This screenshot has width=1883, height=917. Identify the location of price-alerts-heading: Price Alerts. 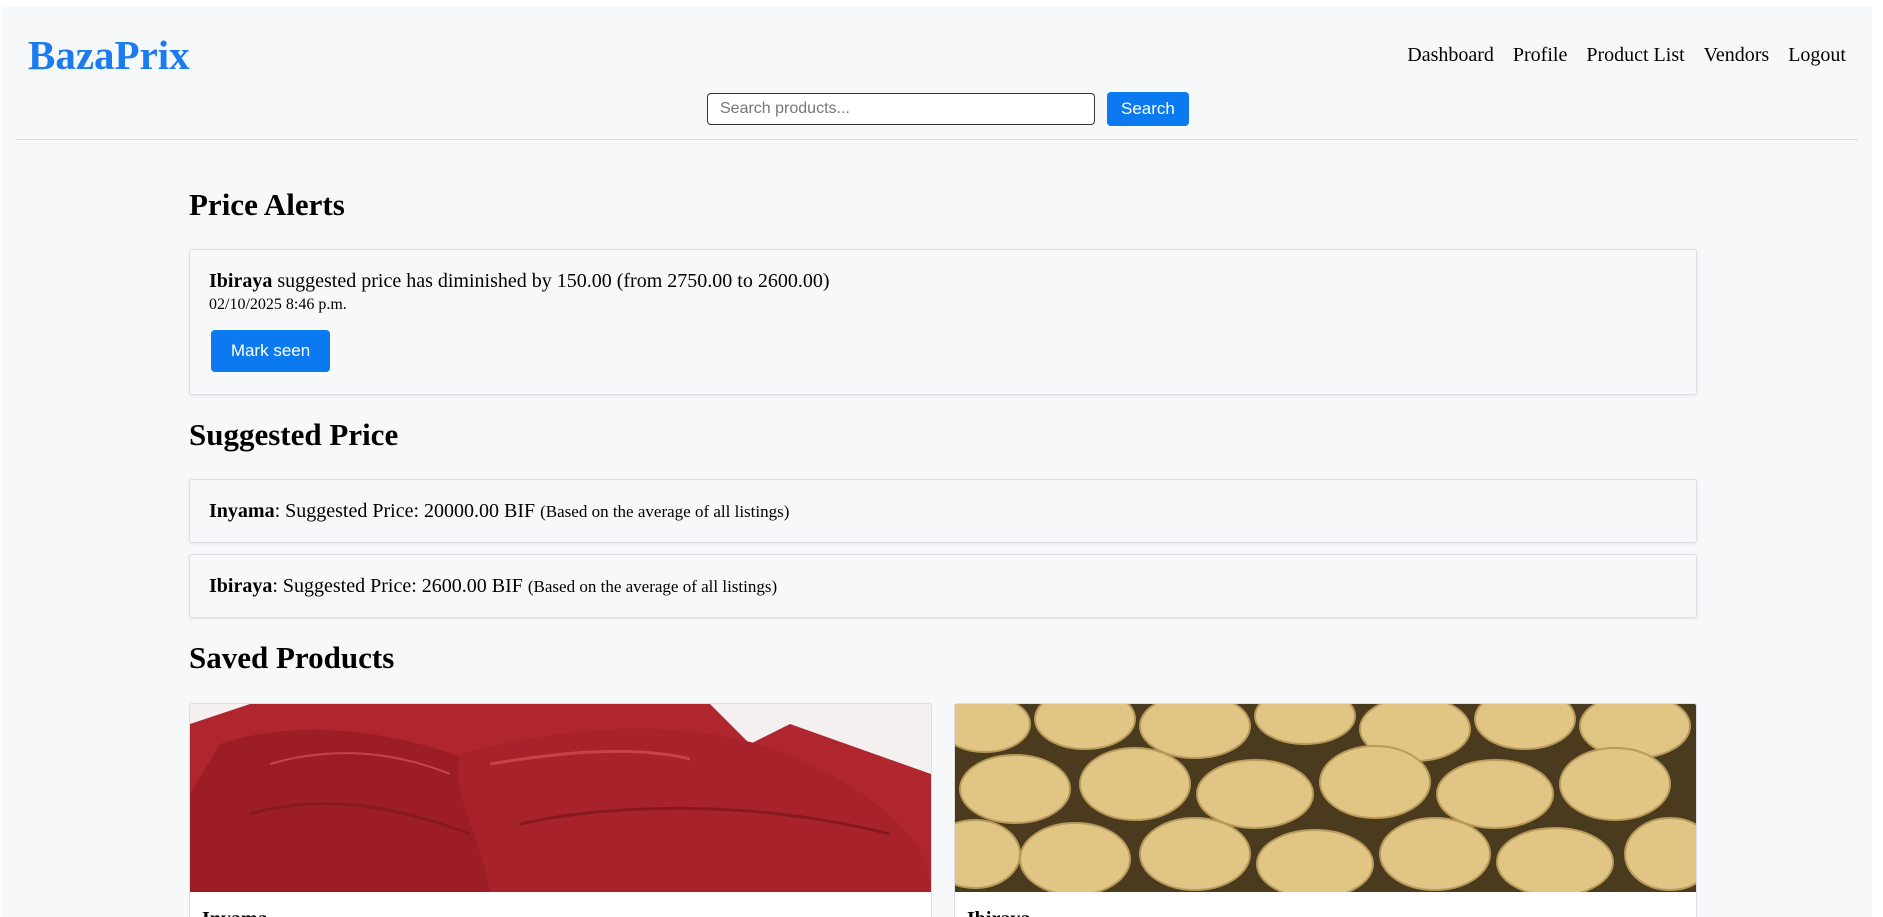
(267, 204).